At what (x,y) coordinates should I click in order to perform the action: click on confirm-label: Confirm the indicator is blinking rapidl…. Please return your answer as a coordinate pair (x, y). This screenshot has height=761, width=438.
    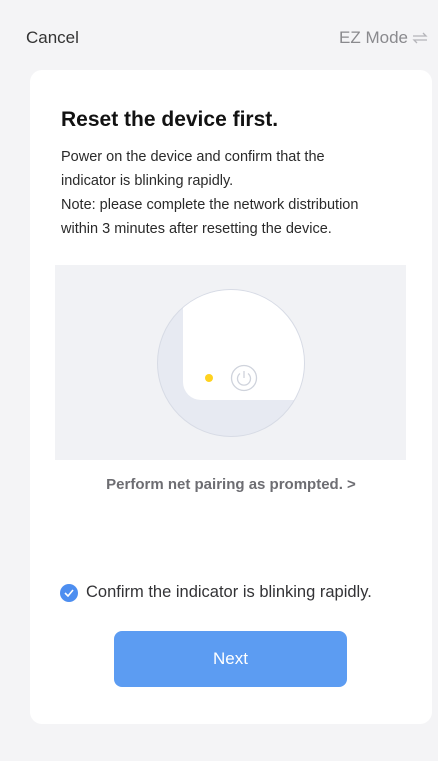
    Looking at the image, I should click on (229, 592).